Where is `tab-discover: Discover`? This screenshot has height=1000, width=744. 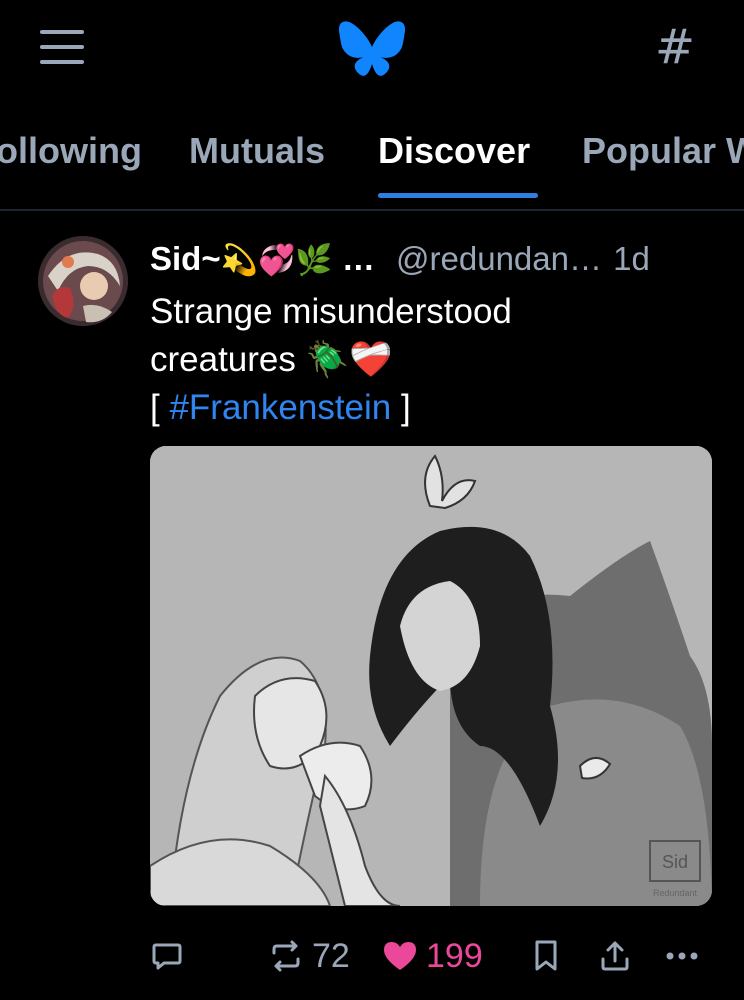 tab-discover: Discover is located at coordinates (454, 151).